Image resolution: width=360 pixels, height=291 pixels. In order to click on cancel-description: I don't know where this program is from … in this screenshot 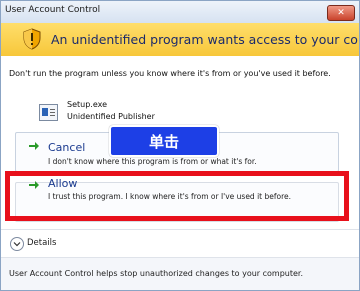, I will do `click(152, 161)`.